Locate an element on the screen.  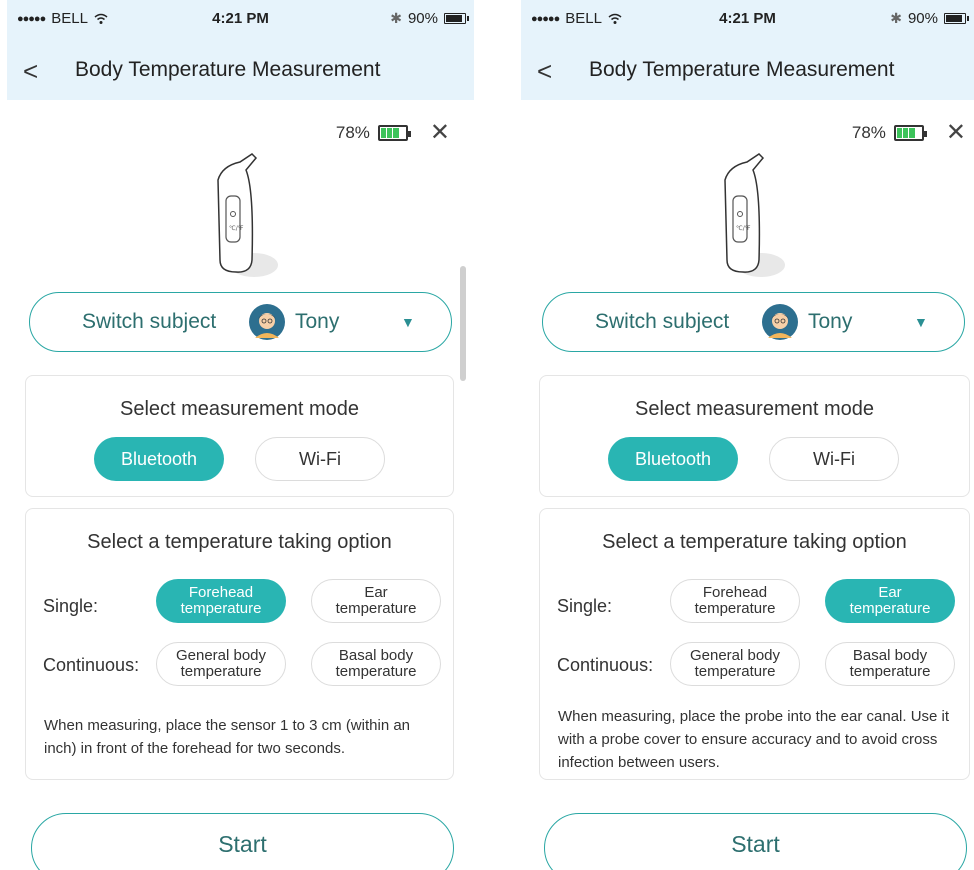
scrollbar is located at coordinates (463, 323).